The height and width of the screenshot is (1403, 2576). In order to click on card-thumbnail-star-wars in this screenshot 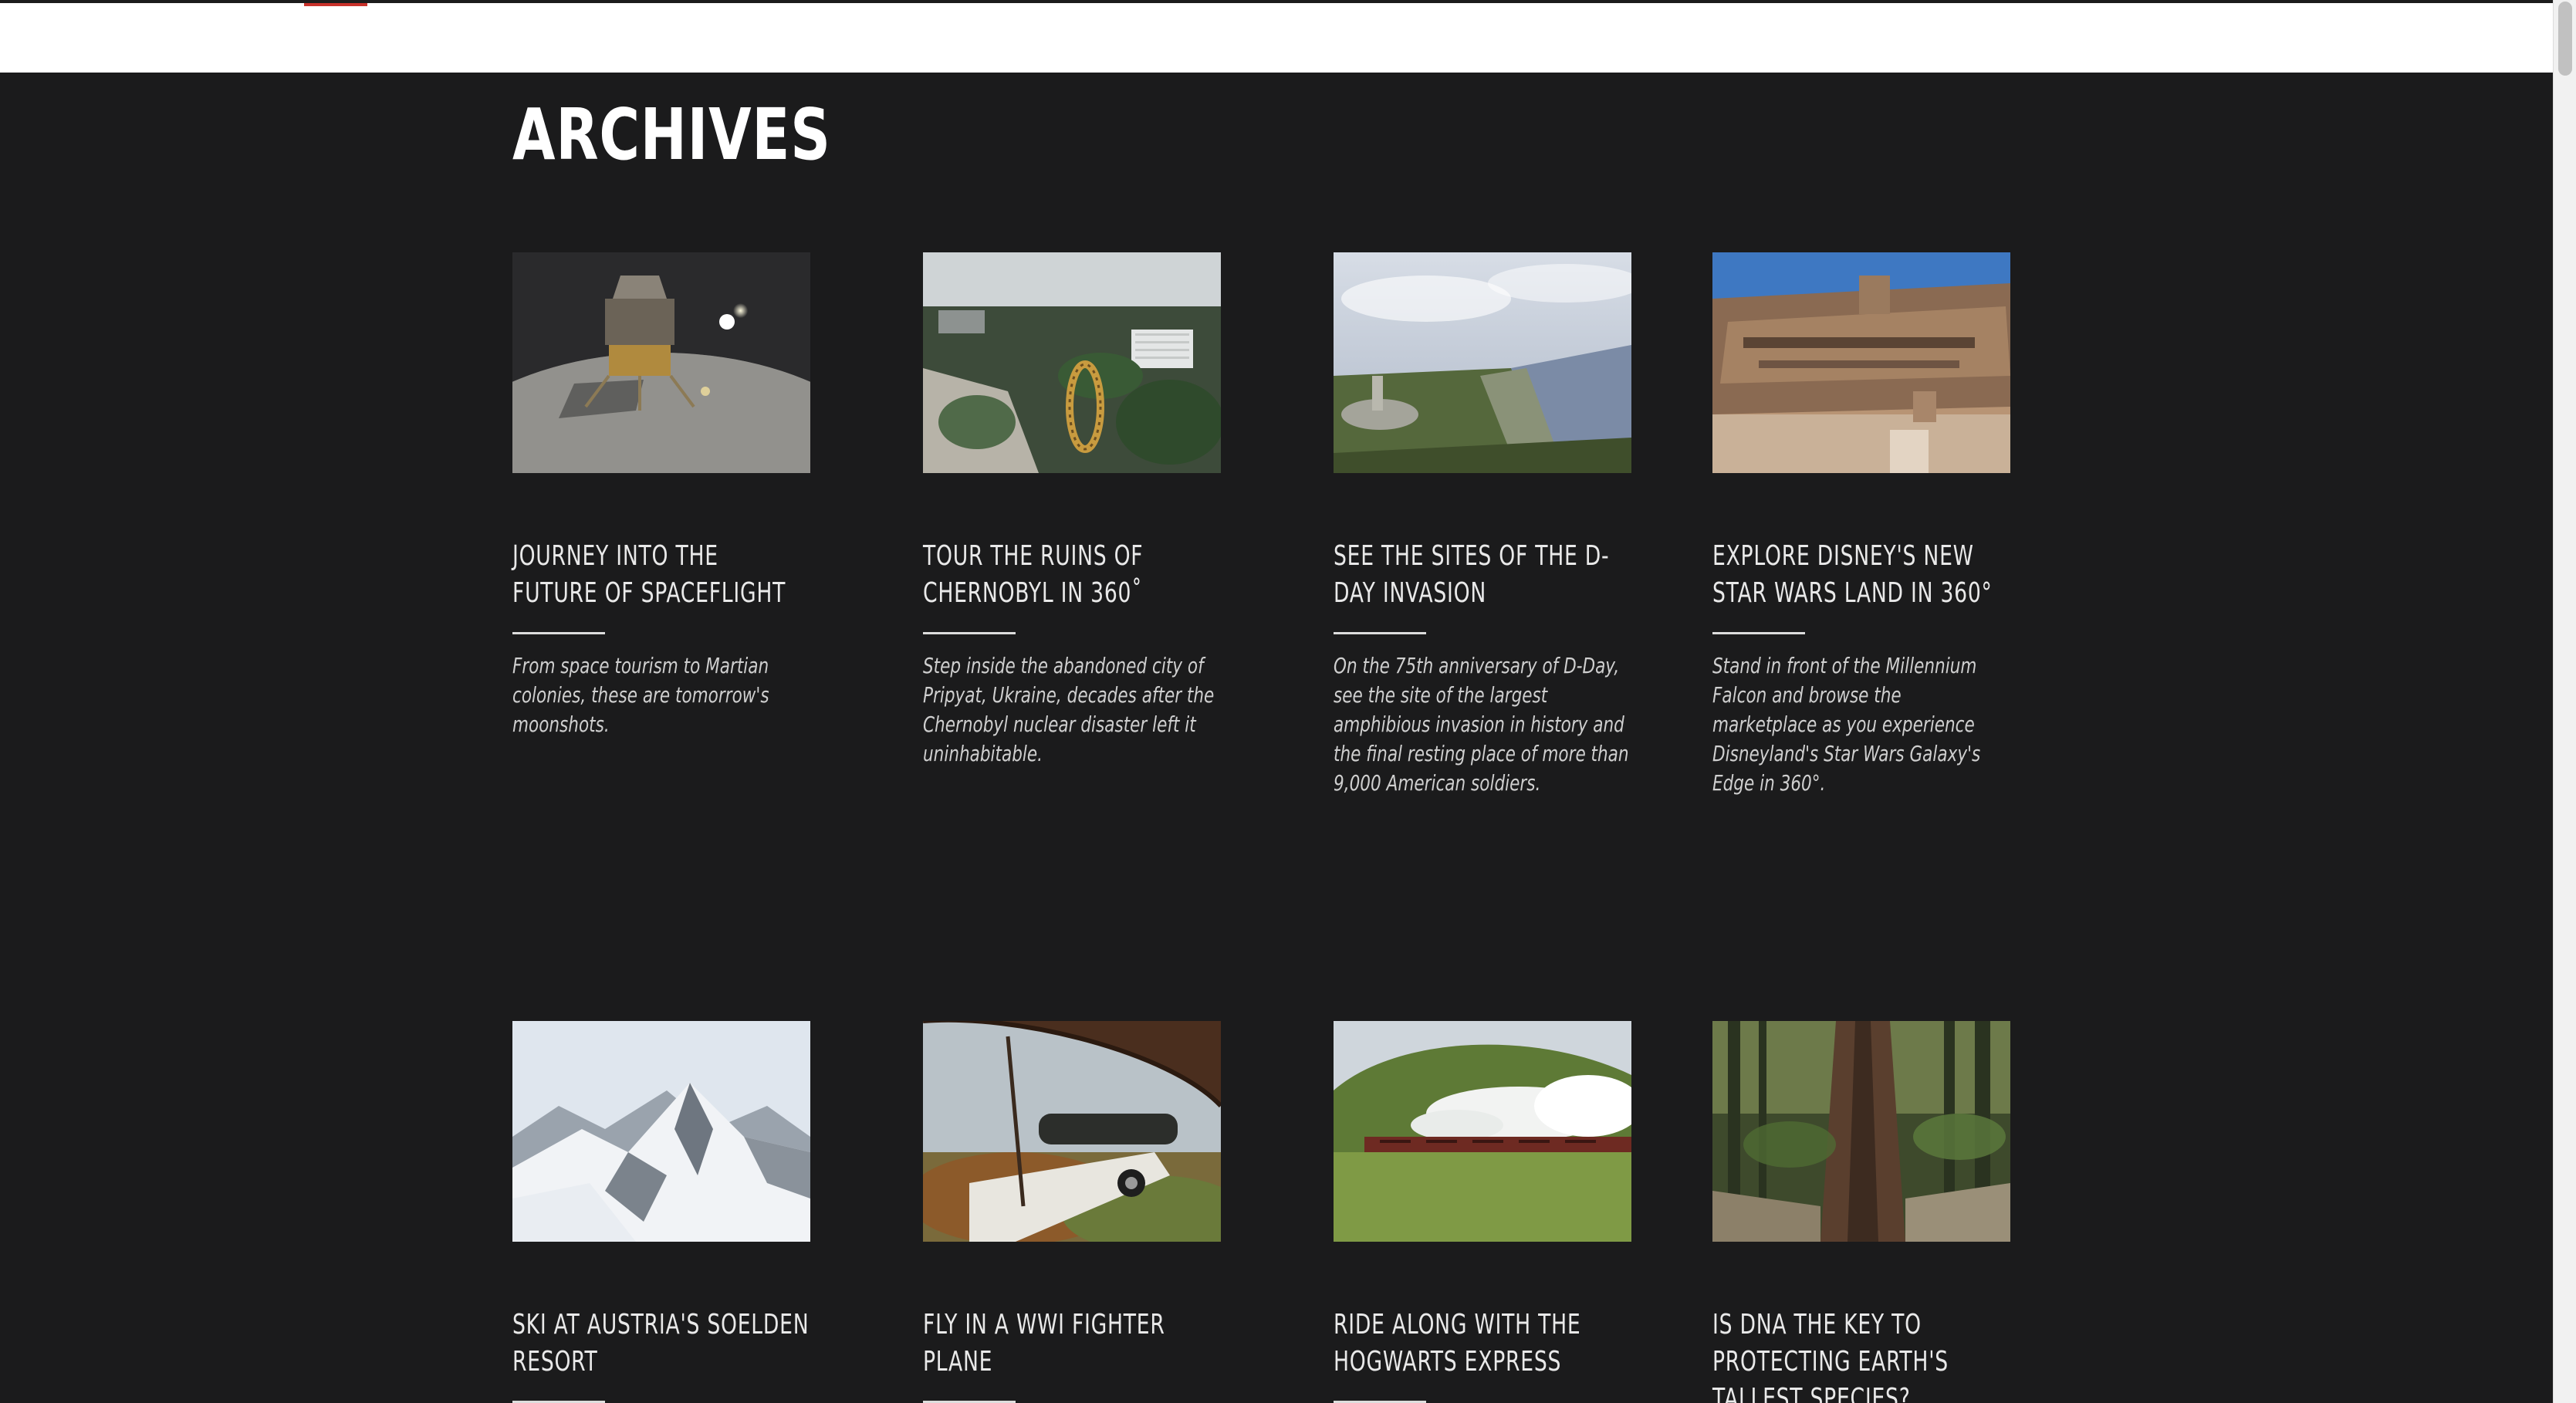, I will do `click(1861, 362)`.